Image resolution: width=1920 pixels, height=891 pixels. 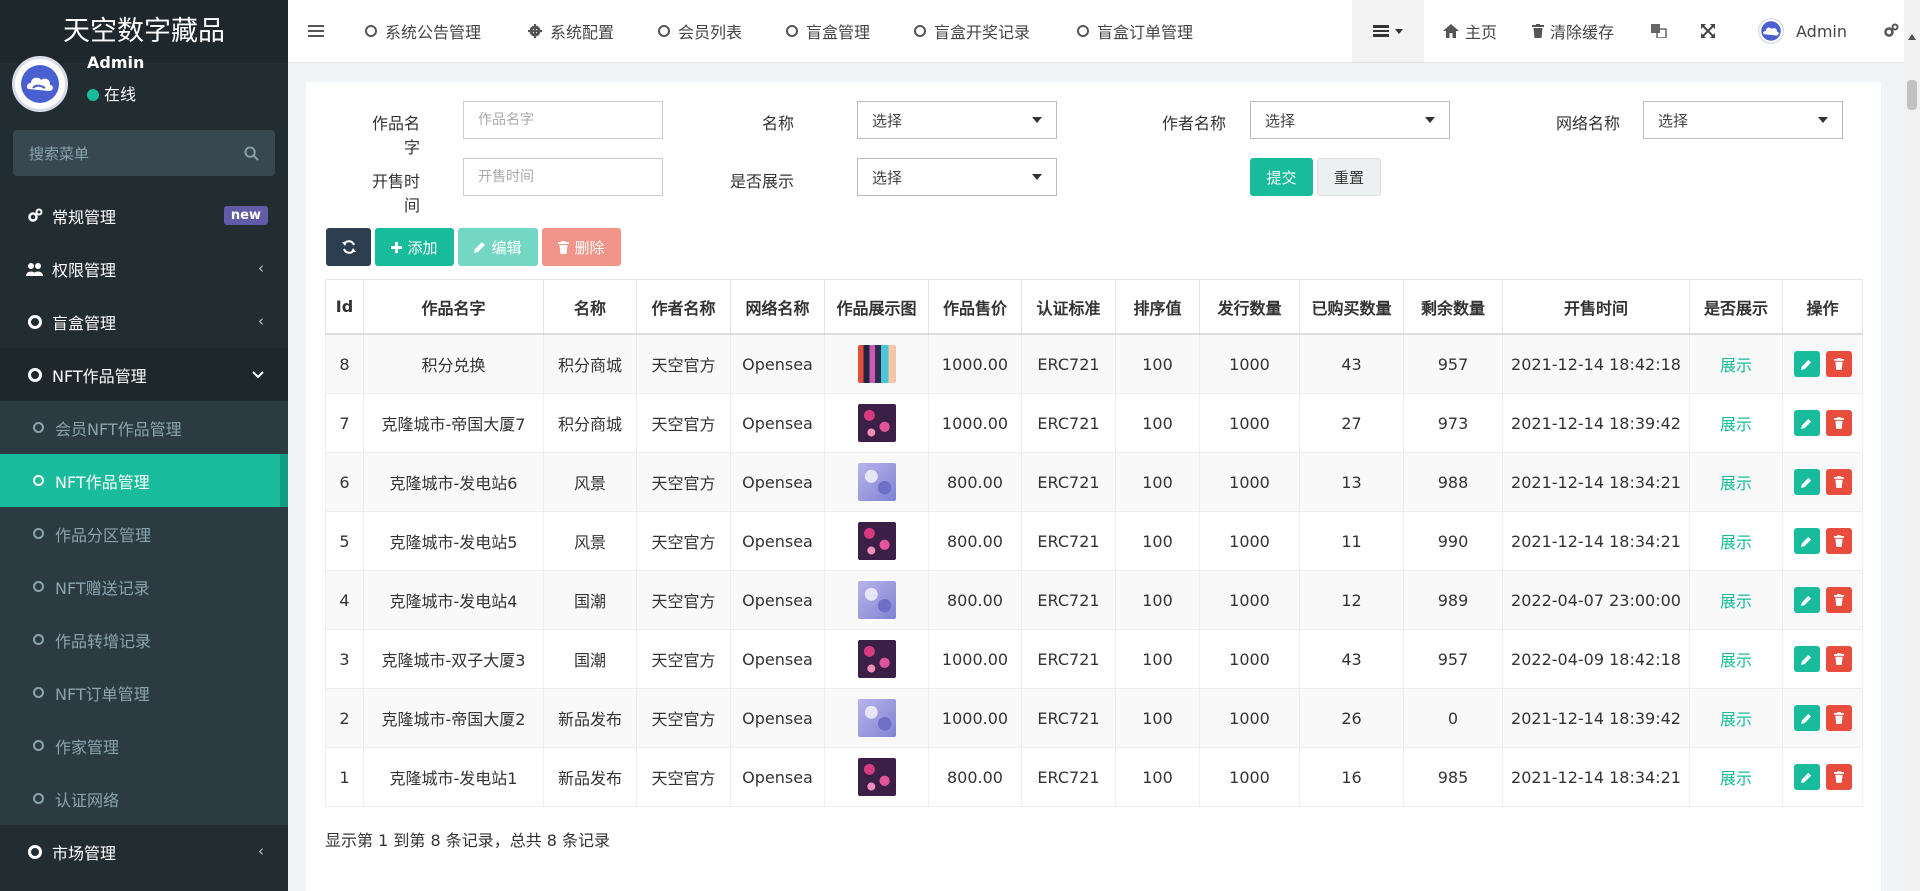 I want to click on translate-button, so click(x=1659, y=31).